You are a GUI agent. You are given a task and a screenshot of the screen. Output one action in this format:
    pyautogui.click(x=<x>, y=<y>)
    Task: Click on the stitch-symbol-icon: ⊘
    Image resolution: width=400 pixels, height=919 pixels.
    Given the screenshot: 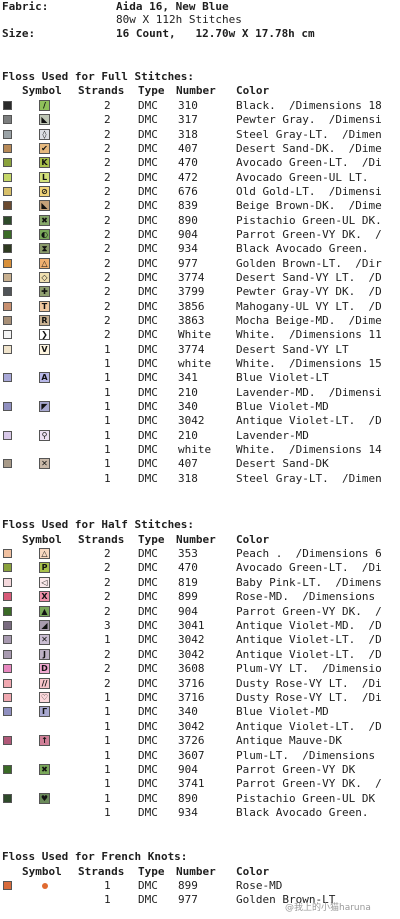 What is the action you would take?
    pyautogui.click(x=44, y=191)
    